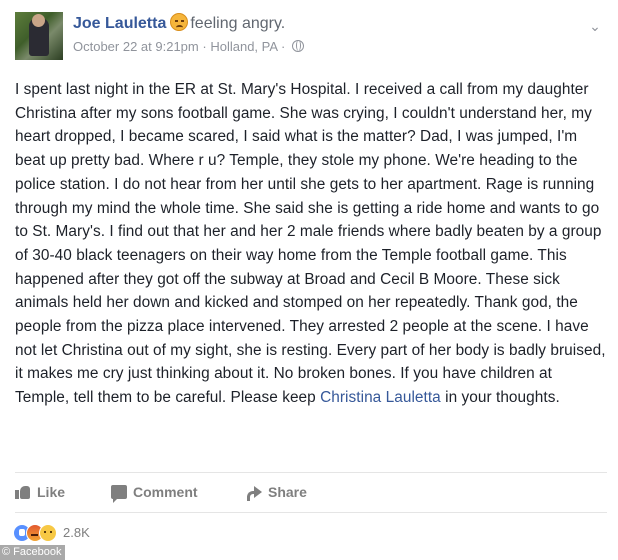 The width and height of the screenshot is (618, 560). Describe the element at coordinates (119, 494) in the screenshot. I see `comment-icon` at that location.